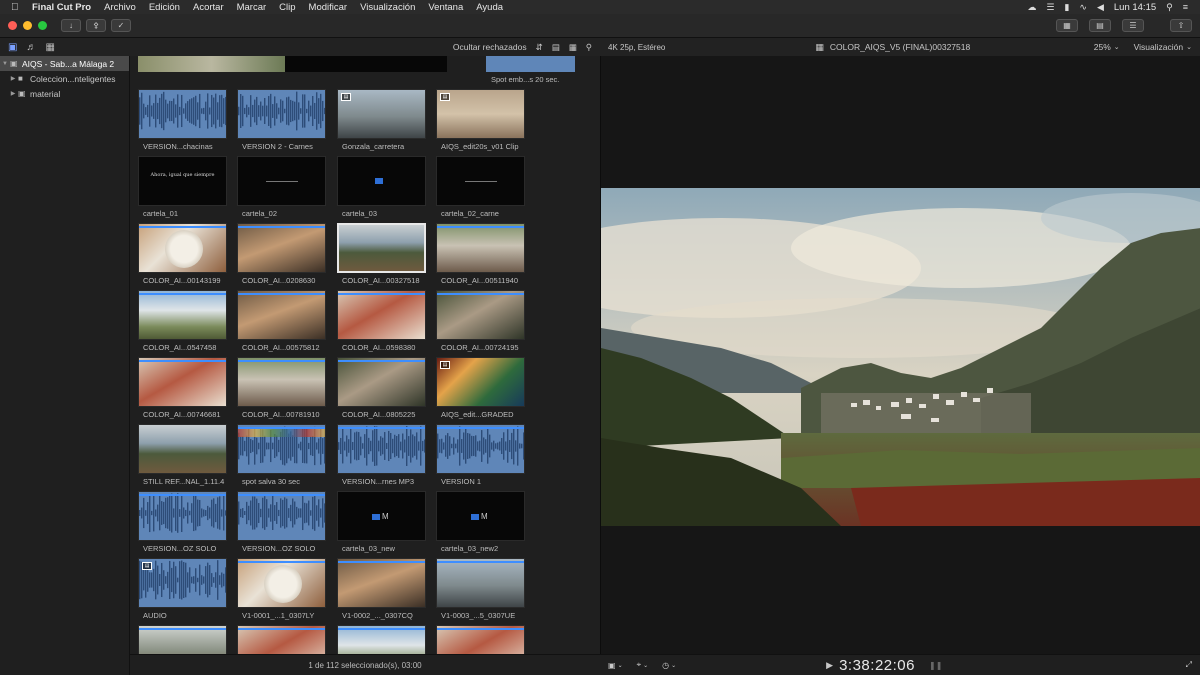 The height and width of the screenshot is (675, 1200). What do you see at coordinates (589, 47) in the screenshot?
I see `browser-search-icon: ⚲` at bounding box center [589, 47].